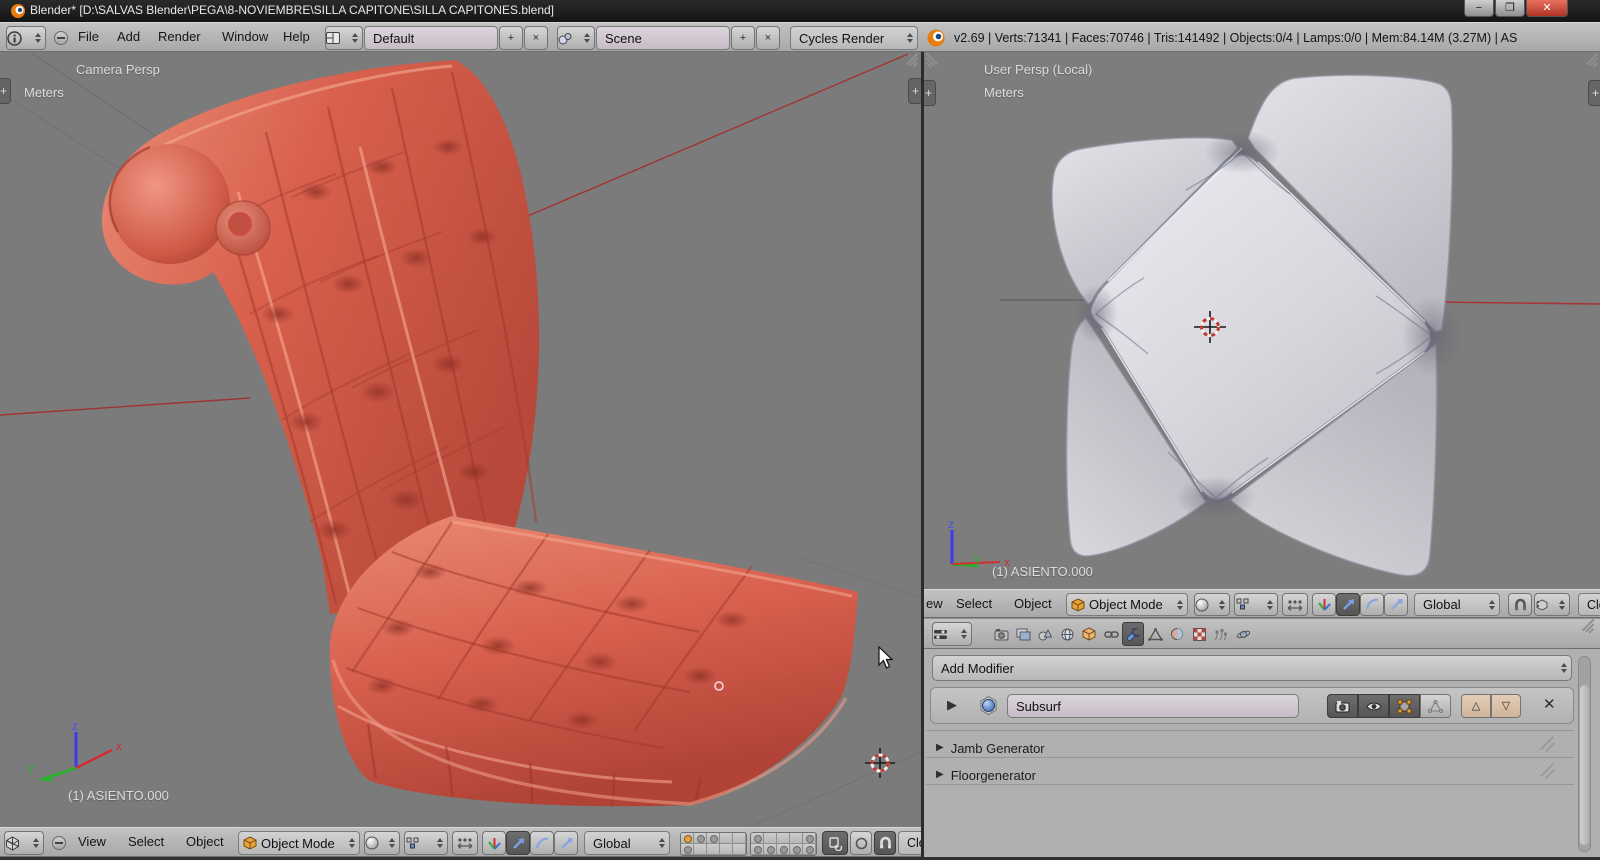 The image size is (1600, 860). Describe the element at coordinates (627, 843) in the screenshot. I see `orientation-select: Global` at that location.